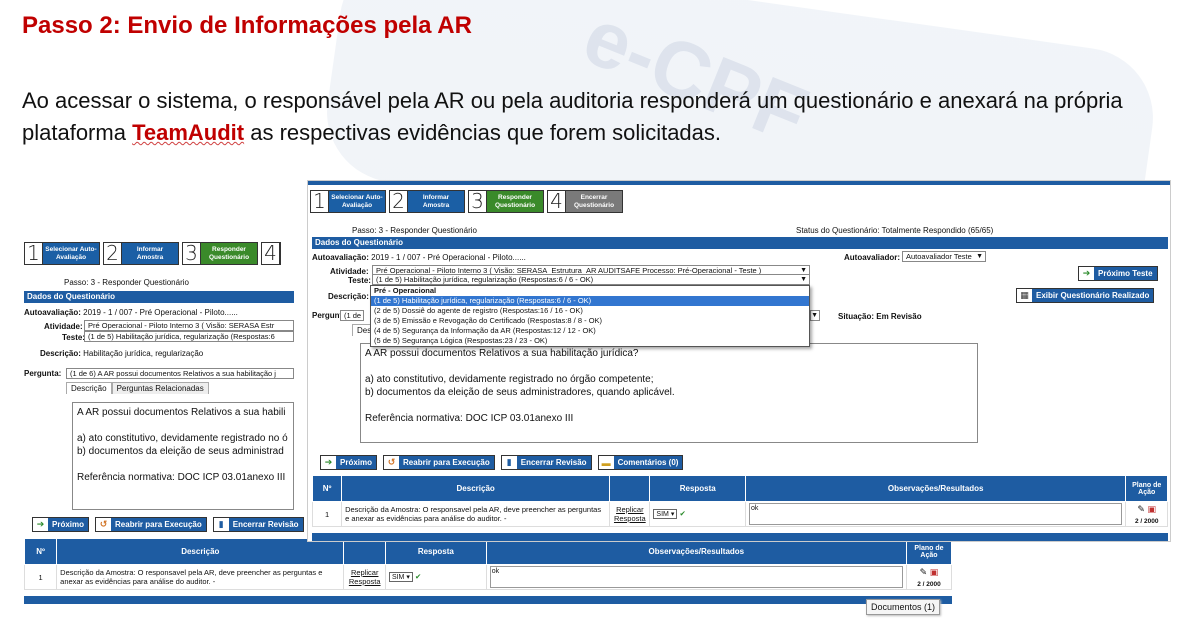 The height and width of the screenshot is (632, 1196). Describe the element at coordinates (506, 201) in the screenshot. I see `front-step-3: 3 Responder Questionário` at that location.